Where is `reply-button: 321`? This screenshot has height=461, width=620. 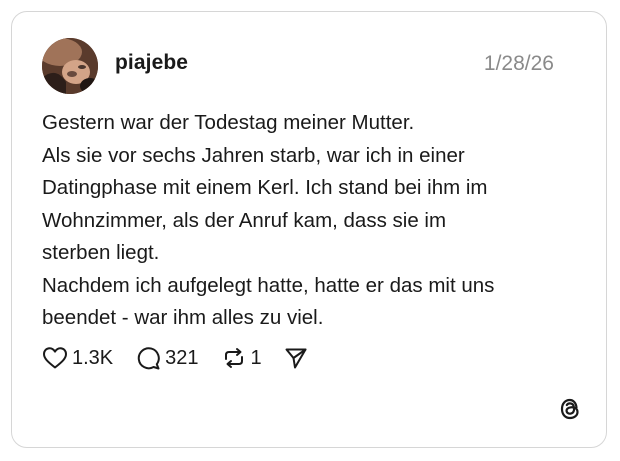 reply-button: 321 is located at coordinates (167, 358).